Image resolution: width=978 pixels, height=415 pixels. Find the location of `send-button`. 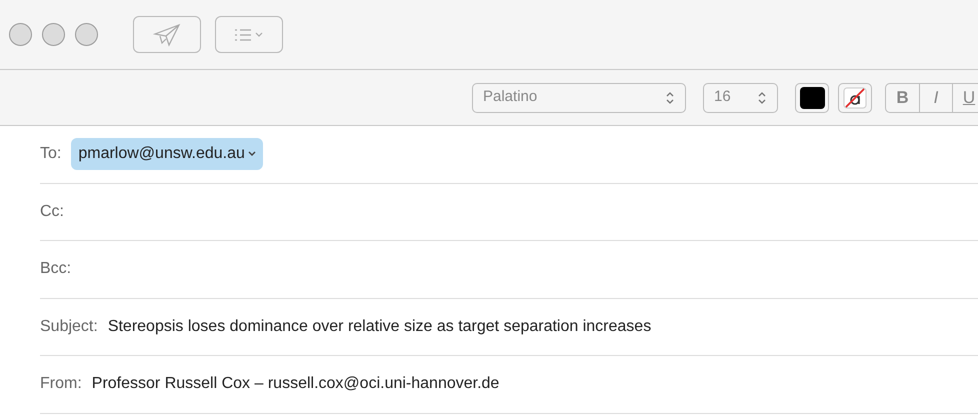

send-button is located at coordinates (167, 34).